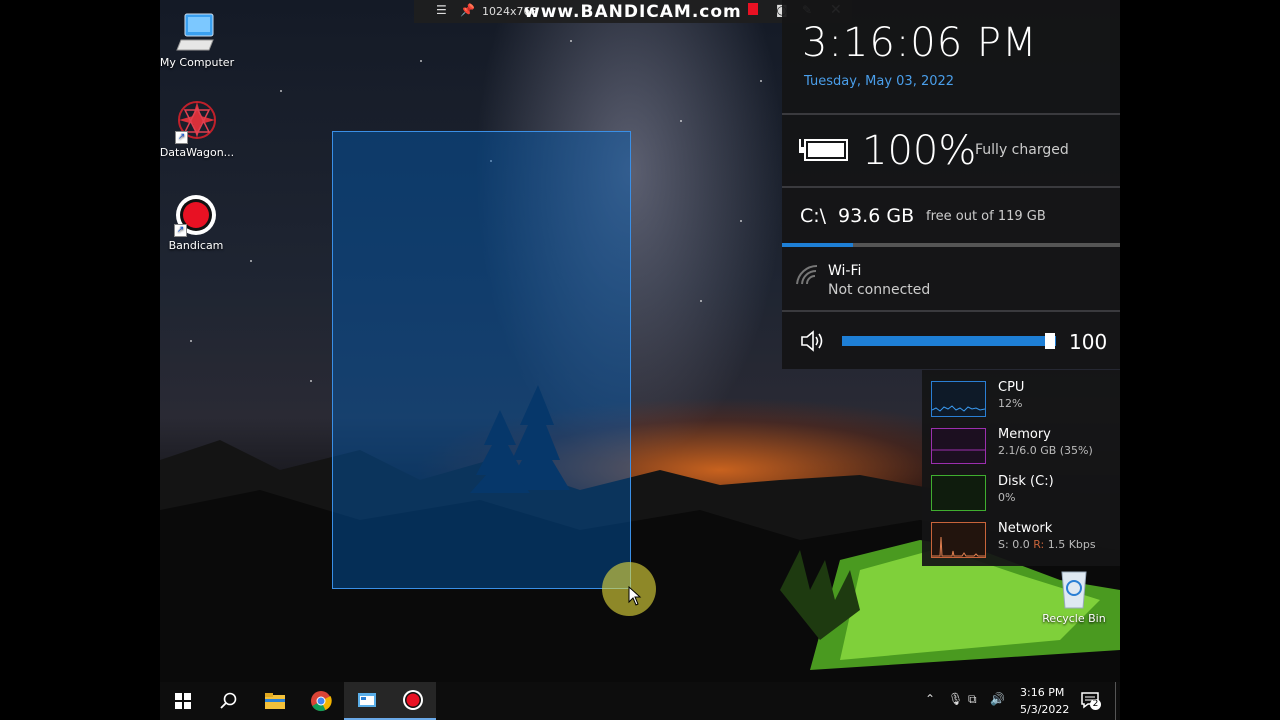  Describe the element at coordinates (817, 245) in the screenshot. I see `drive-usage-fill` at that location.